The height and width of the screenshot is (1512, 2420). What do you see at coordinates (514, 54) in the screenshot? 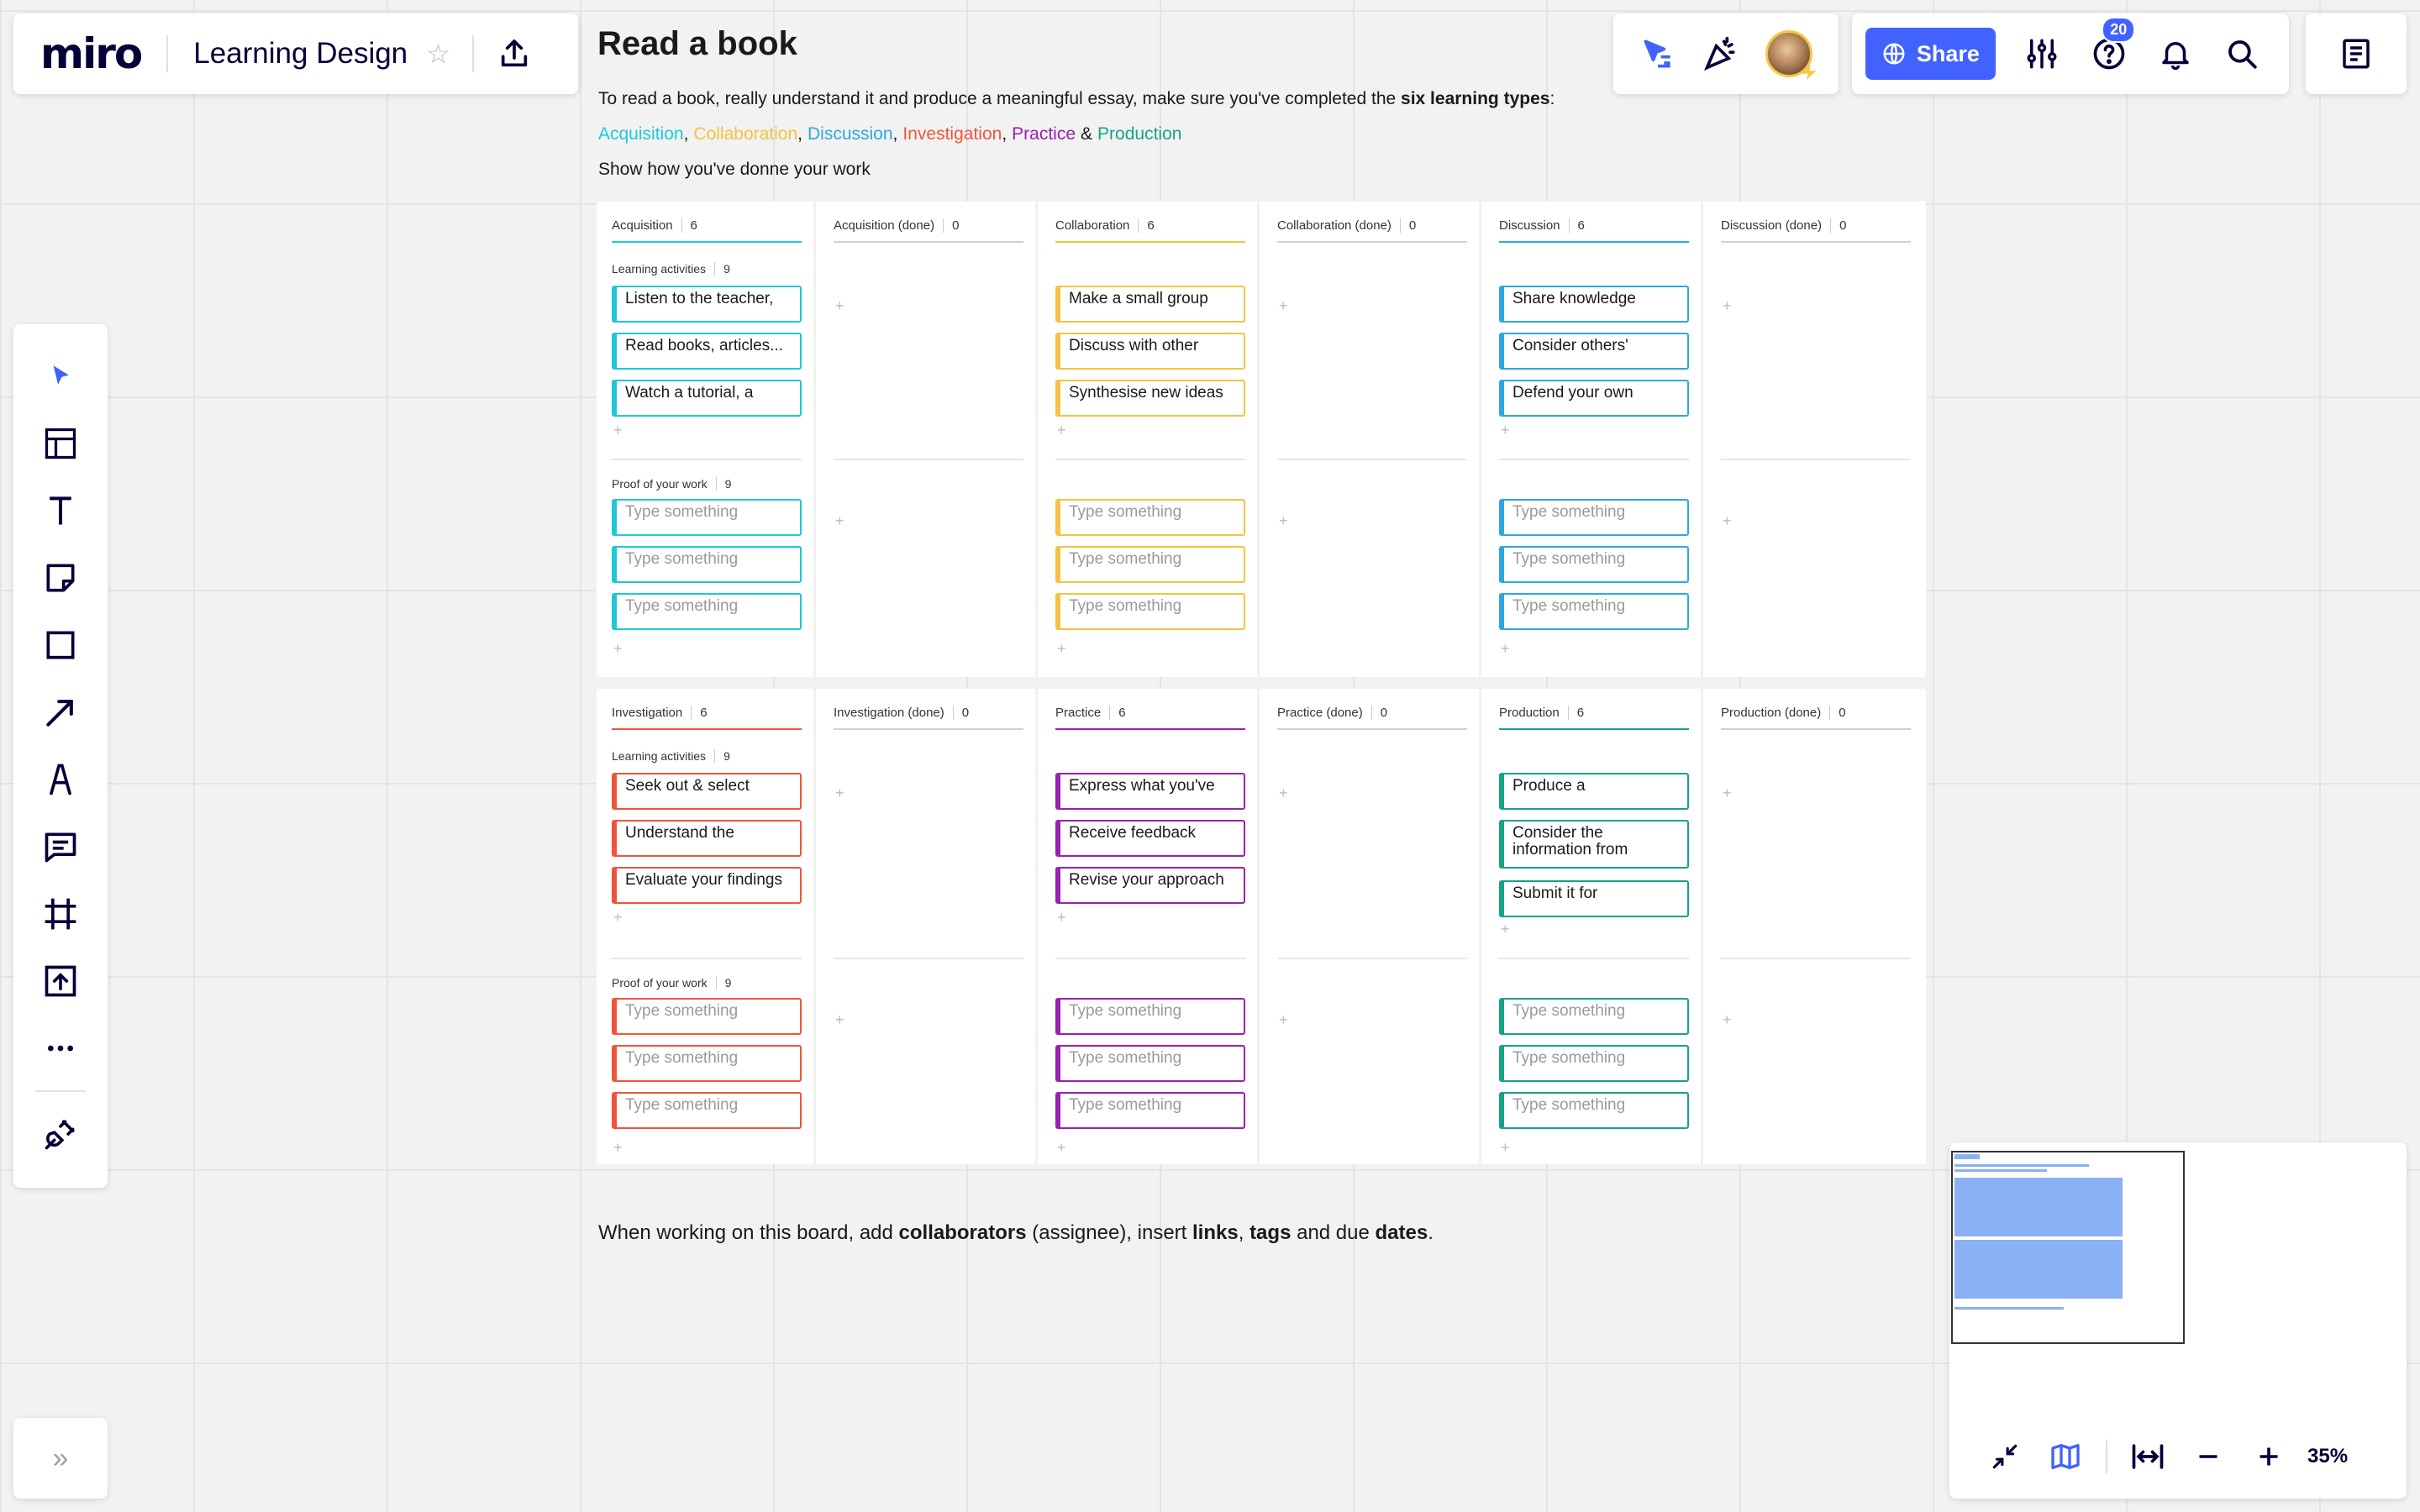
I see `export-icon` at bounding box center [514, 54].